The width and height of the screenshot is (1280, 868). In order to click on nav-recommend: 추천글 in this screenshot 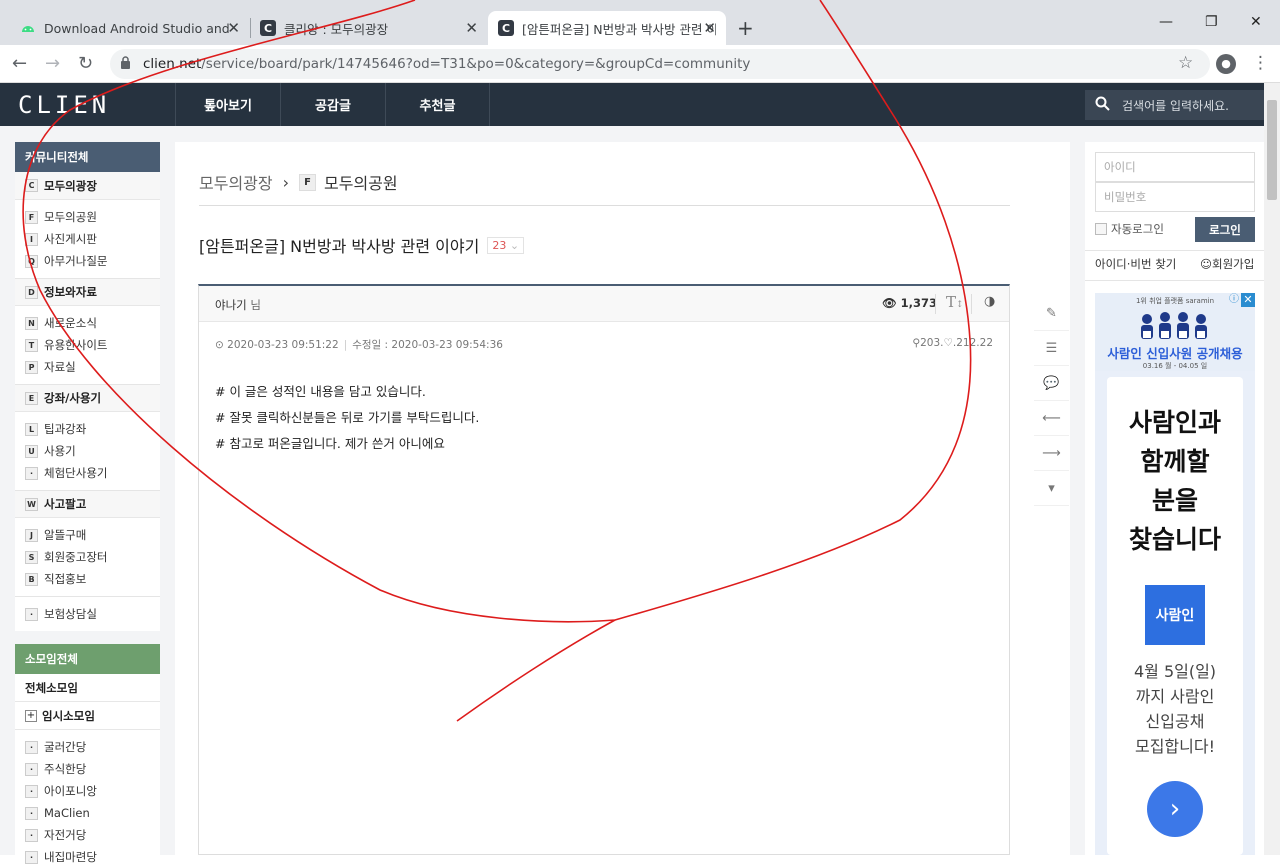, I will do `click(437, 104)`.